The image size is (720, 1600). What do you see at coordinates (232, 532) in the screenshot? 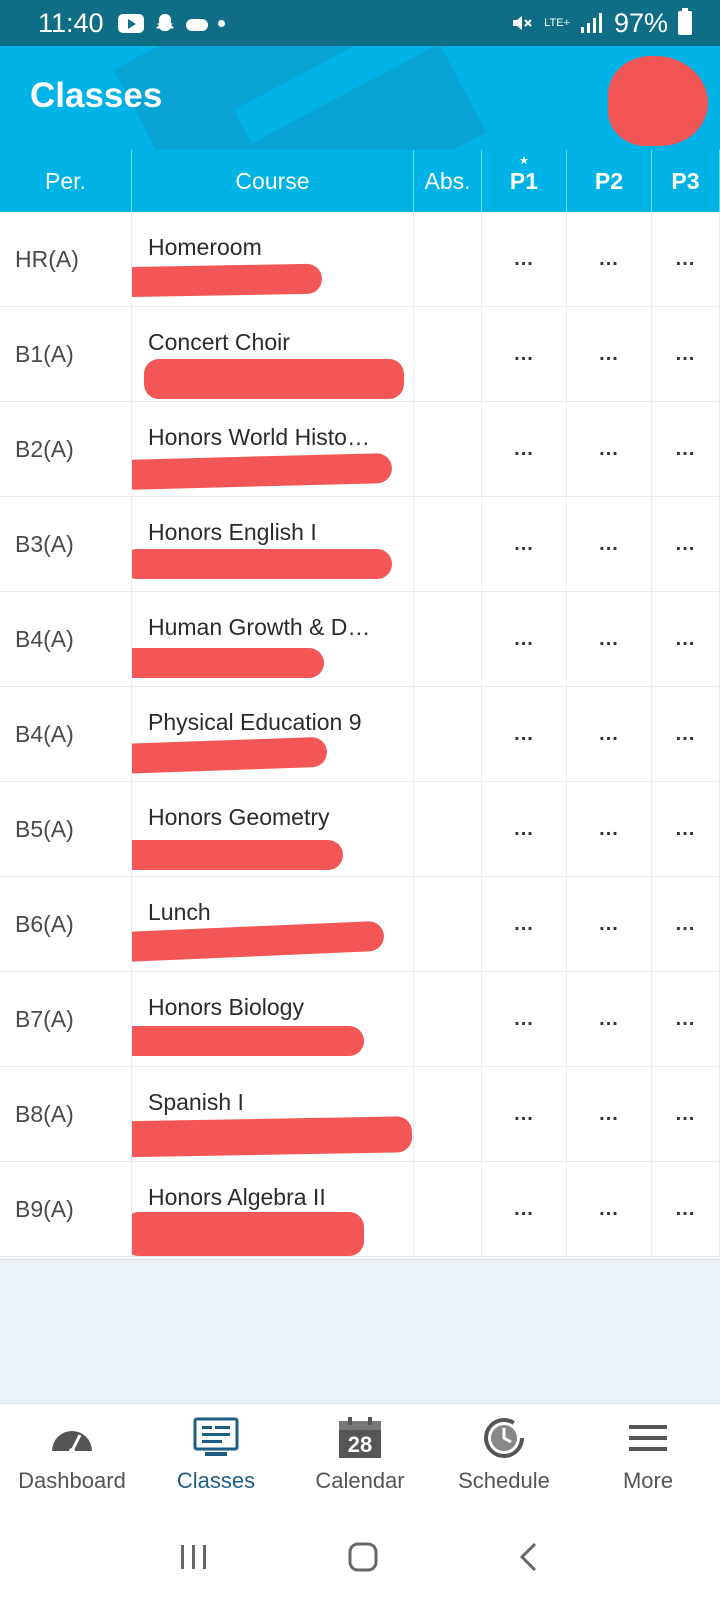
I see `course-name: Honors English I` at bounding box center [232, 532].